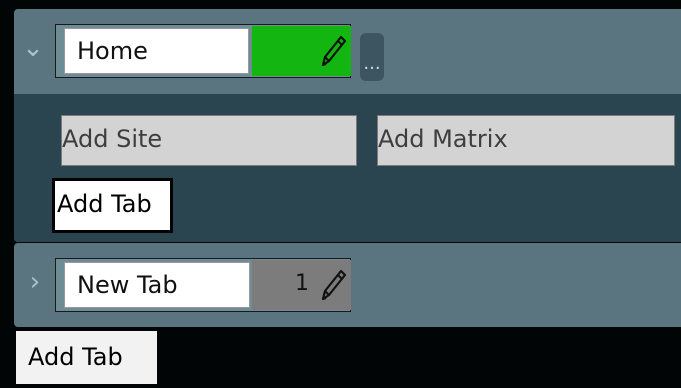 Image resolution: width=681 pixels, height=388 pixels. Describe the element at coordinates (112, 205) in the screenshot. I see `add-tab-button-inner: Add Tab` at that location.